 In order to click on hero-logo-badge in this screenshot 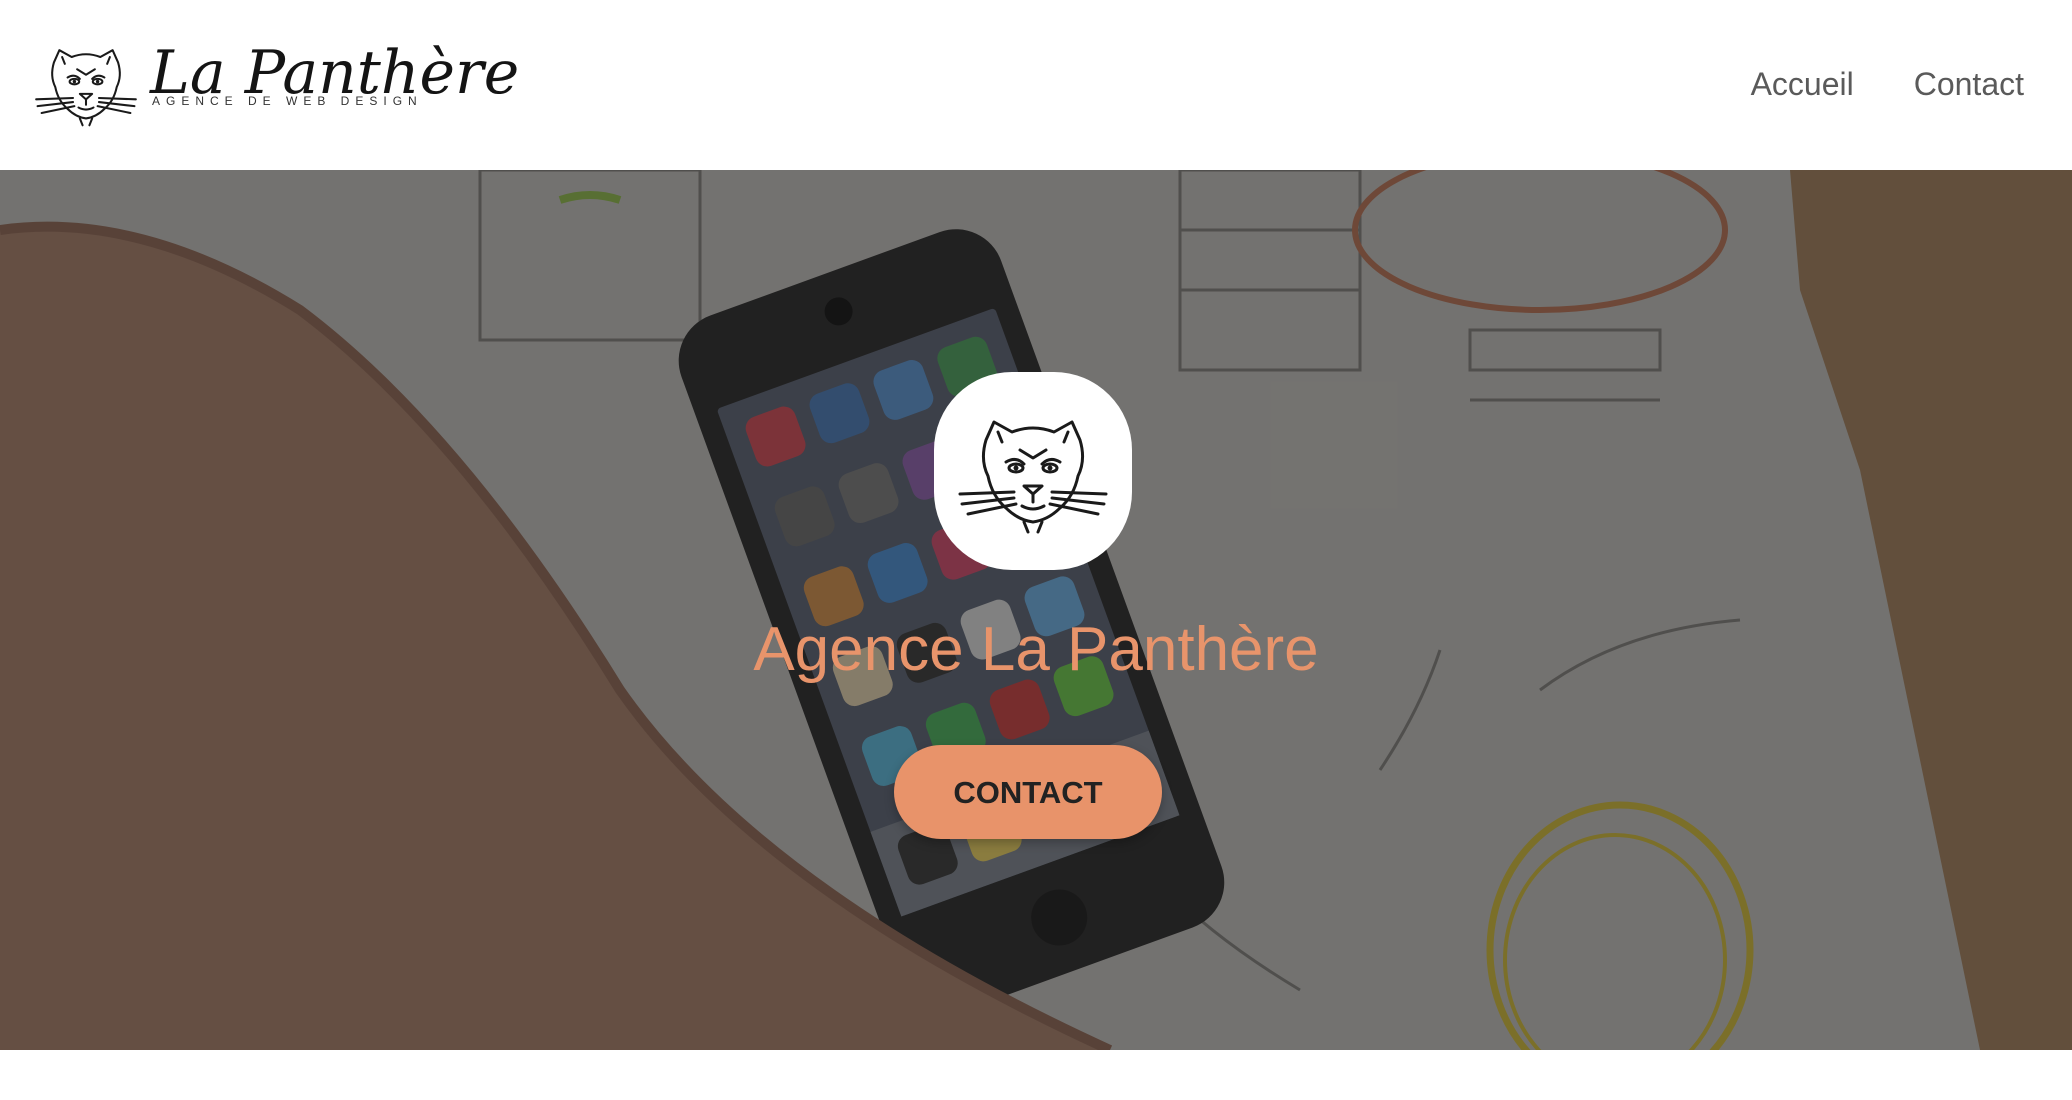, I will do `click(1033, 471)`.